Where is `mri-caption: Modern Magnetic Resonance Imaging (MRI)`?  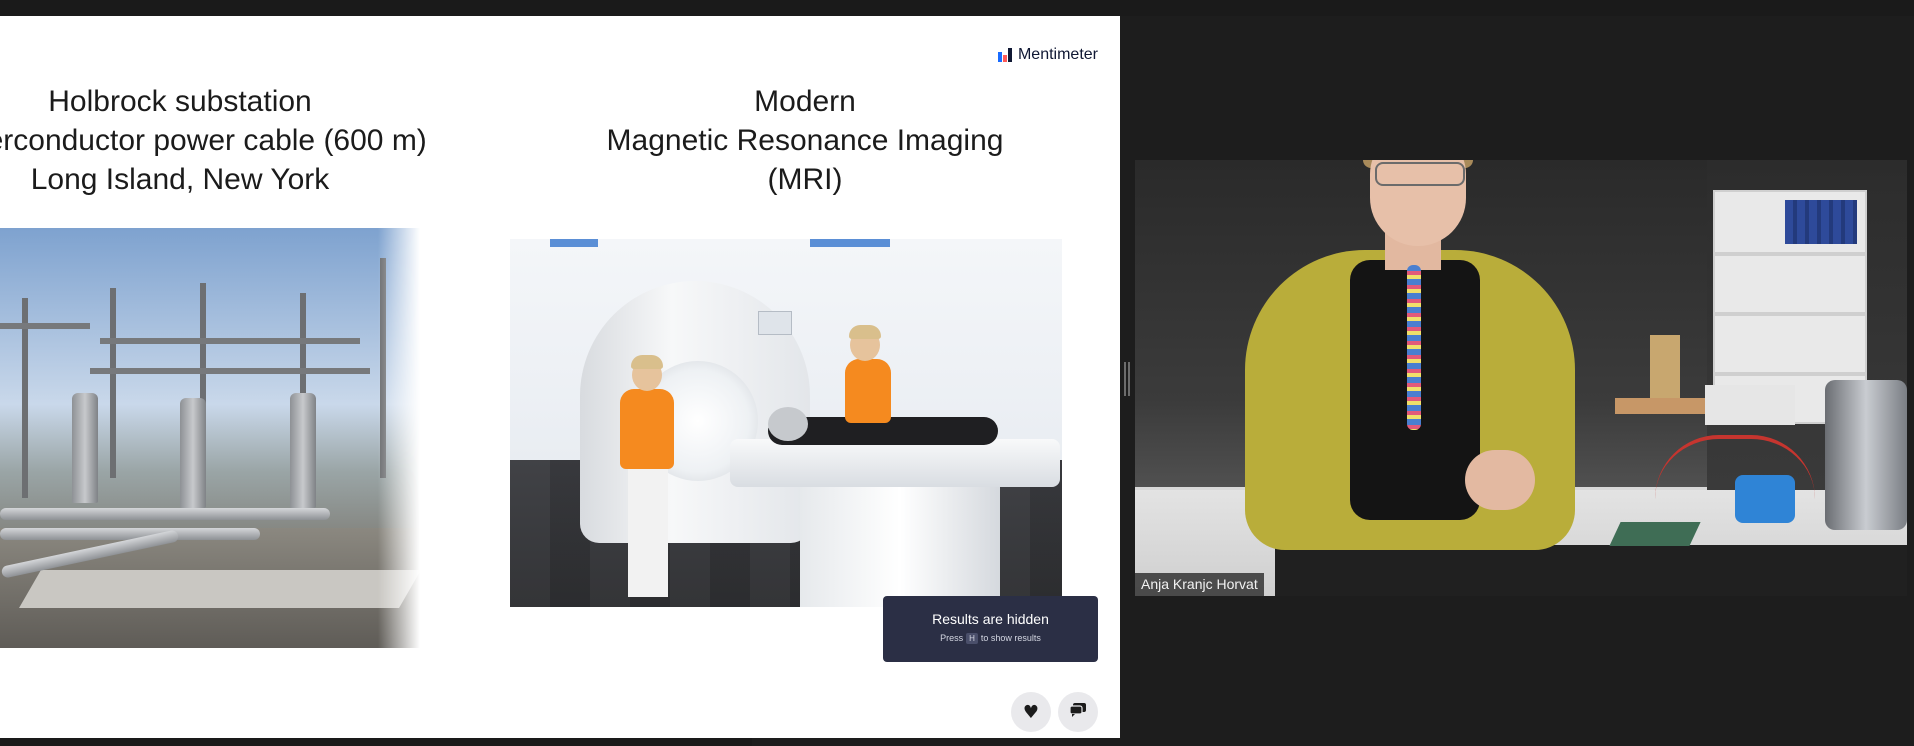 mri-caption: Modern Magnetic Resonance Imaging (MRI) is located at coordinates (805, 140).